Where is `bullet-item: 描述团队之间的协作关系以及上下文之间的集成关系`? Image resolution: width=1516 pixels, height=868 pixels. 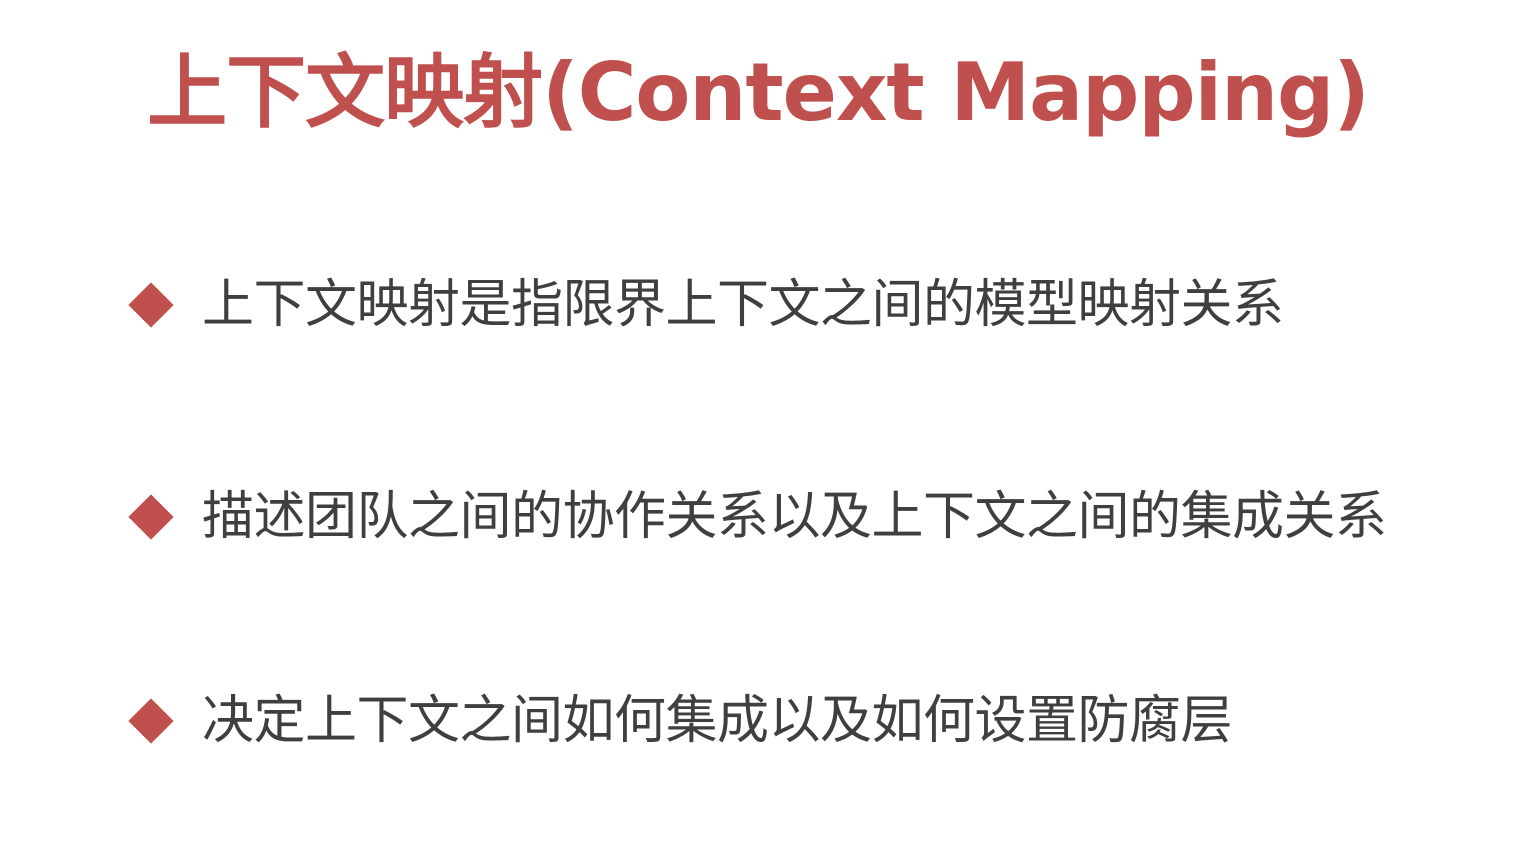 bullet-item: 描述团队之间的协作关系以及上下文之间的集成关系 is located at coordinates (756, 517).